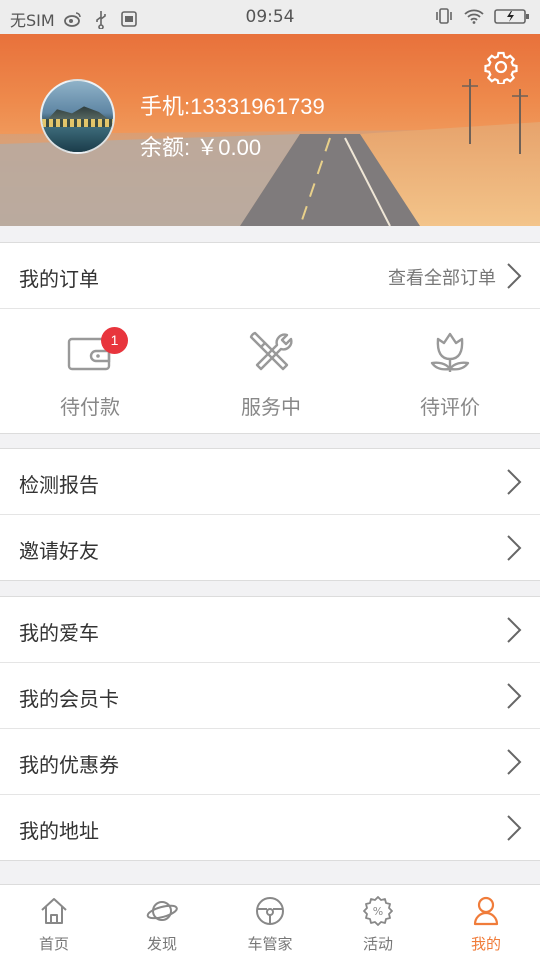 This screenshot has height=961, width=540. I want to click on menu-row-label: 我的爱车, so click(59, 633).